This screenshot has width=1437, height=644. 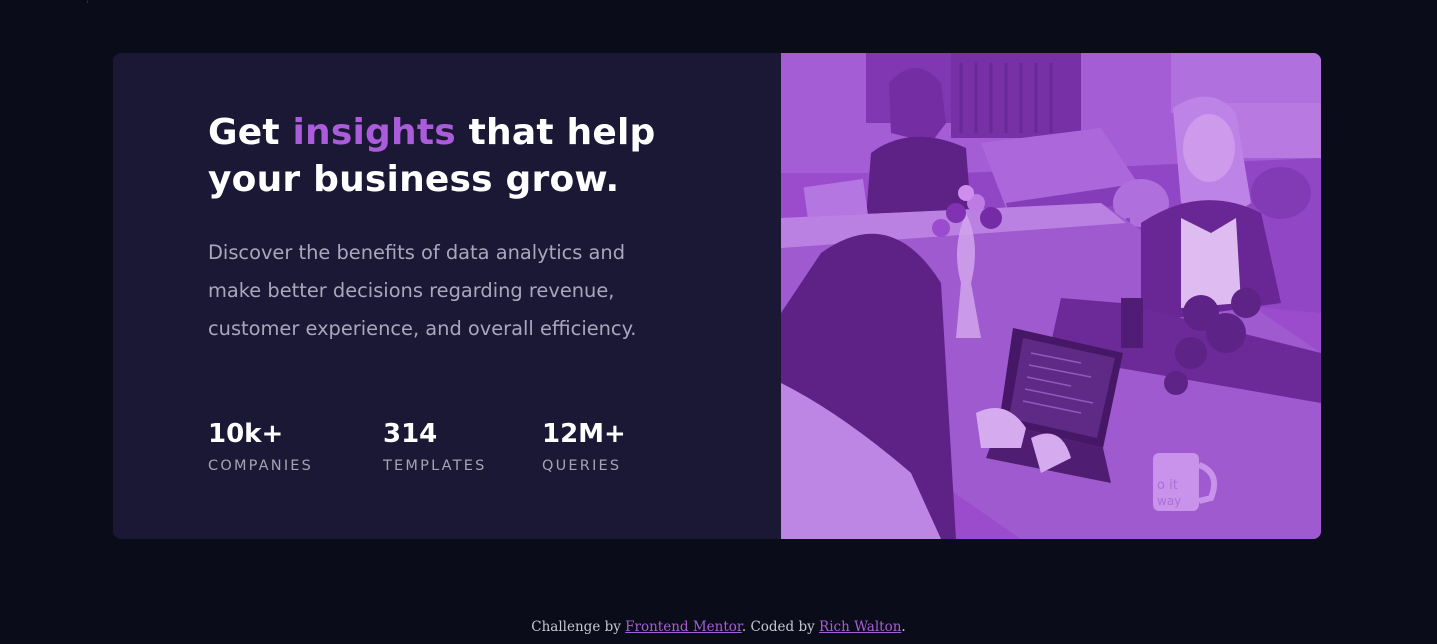 What do you see at coordinates (582, 466) in the screenshot?
I see `stat-label: QUERIES` at bounding box center [582, 466].